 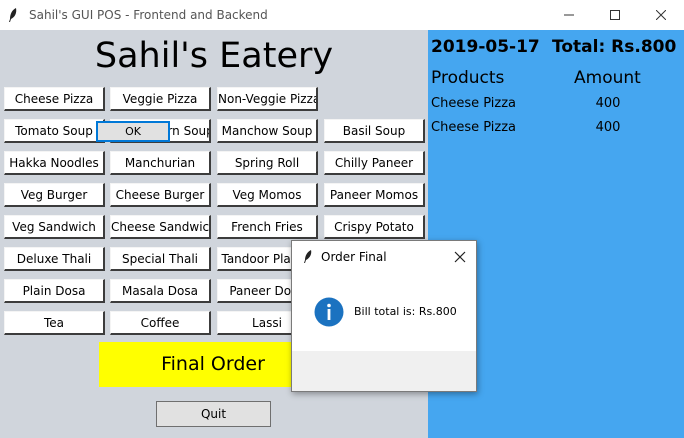 What do you see at coordinates (374, 227) in the screenshot?
I see `menu-item-button: Crispy Potato` at bounding box center [374, 227].